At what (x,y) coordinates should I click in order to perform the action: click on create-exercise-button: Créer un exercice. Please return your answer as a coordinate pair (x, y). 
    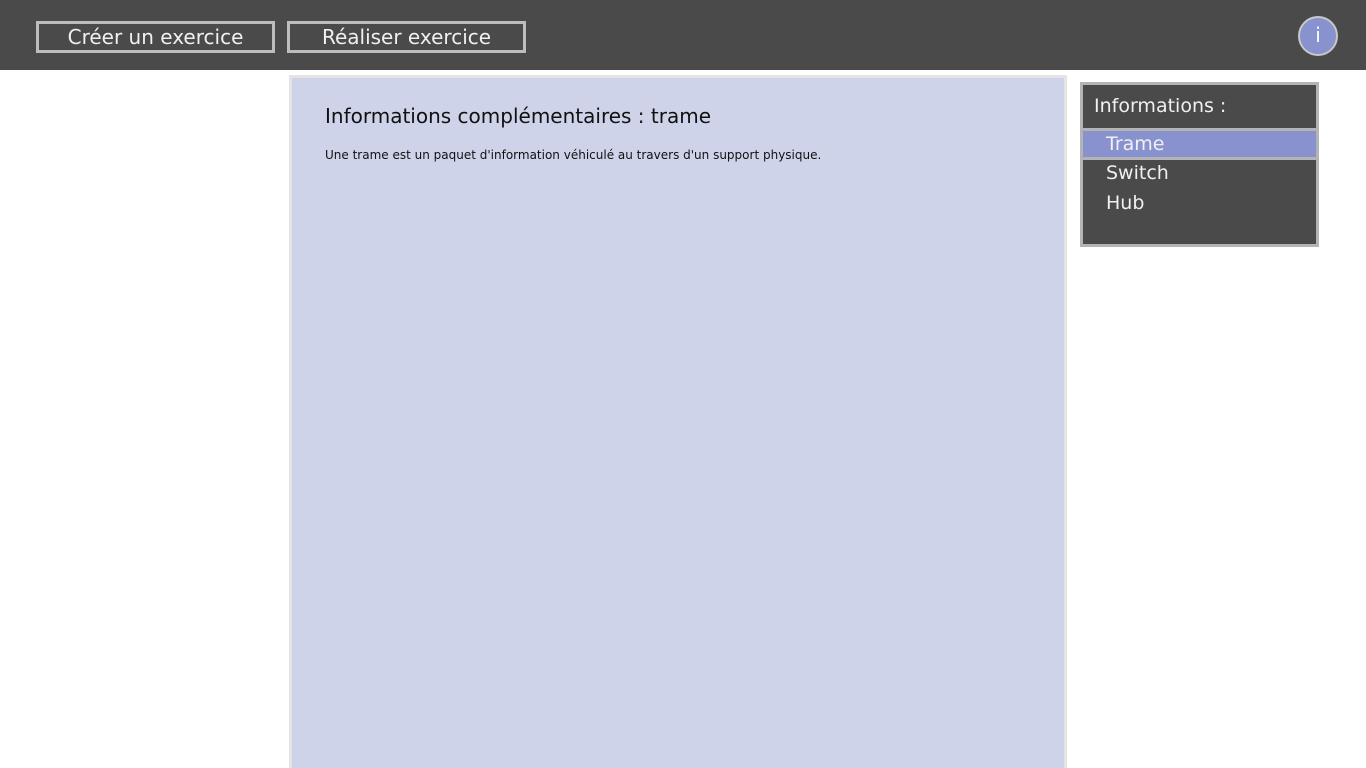
    Looking at the image, I should click on (155, 37).